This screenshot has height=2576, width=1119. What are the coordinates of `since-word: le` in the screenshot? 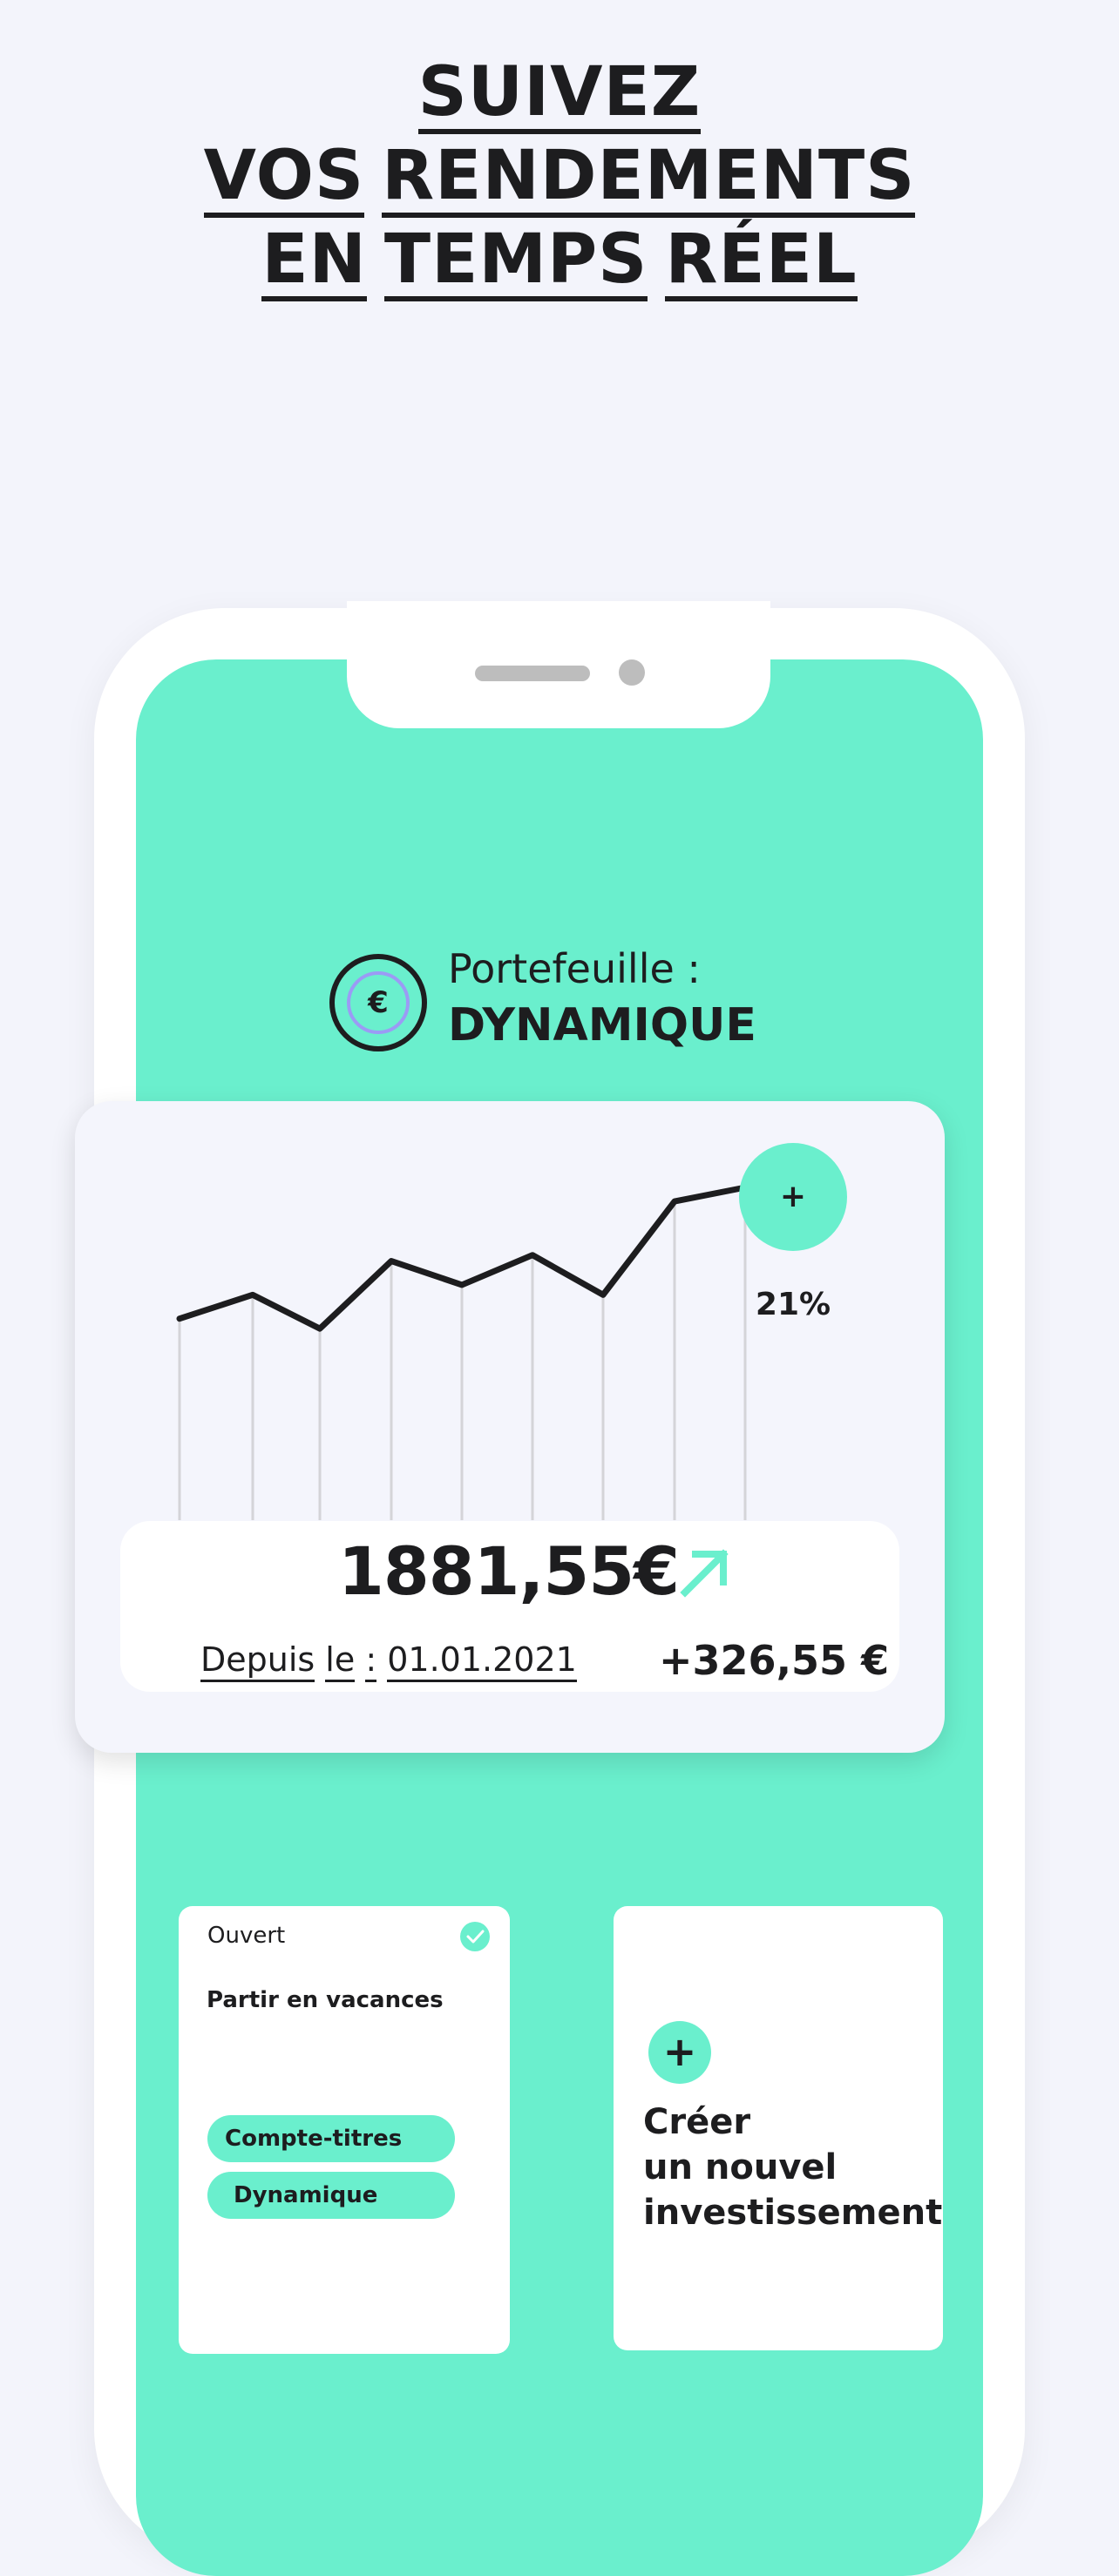 It's located at (340, 1661).